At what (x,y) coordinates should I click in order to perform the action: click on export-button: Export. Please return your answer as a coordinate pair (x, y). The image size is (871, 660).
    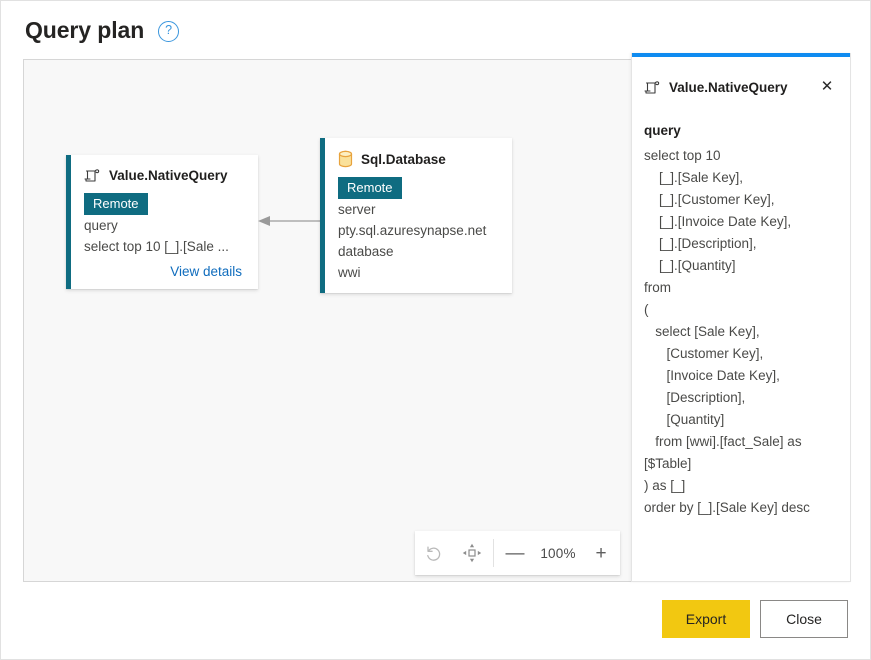
    Looking at the image, I should click on (706, 619).